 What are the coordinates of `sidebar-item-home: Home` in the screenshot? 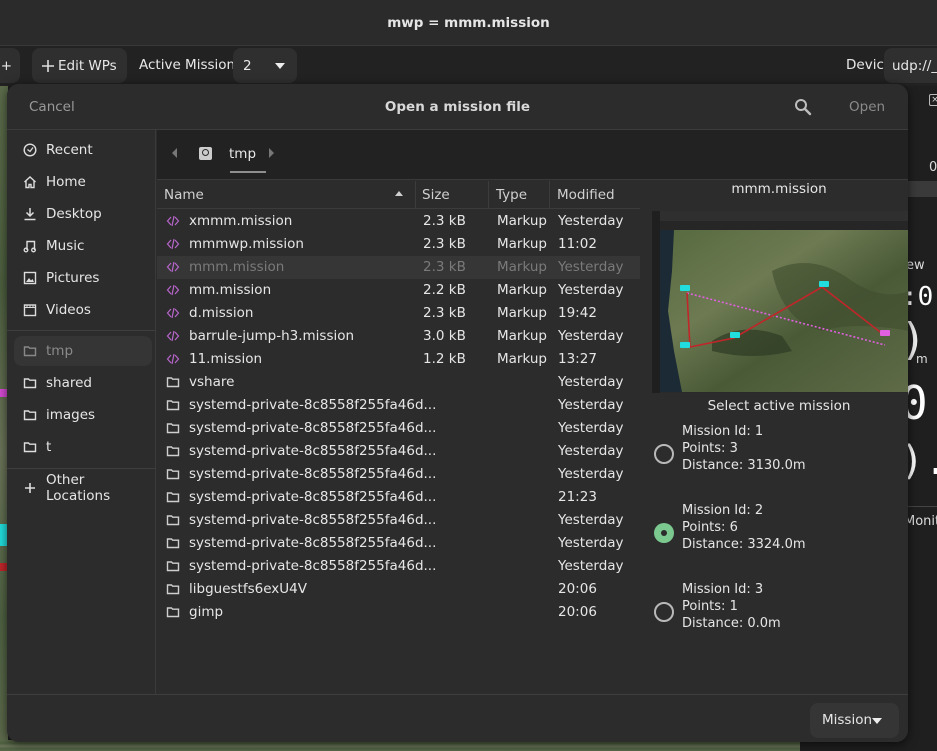 It's located at (83, 182).